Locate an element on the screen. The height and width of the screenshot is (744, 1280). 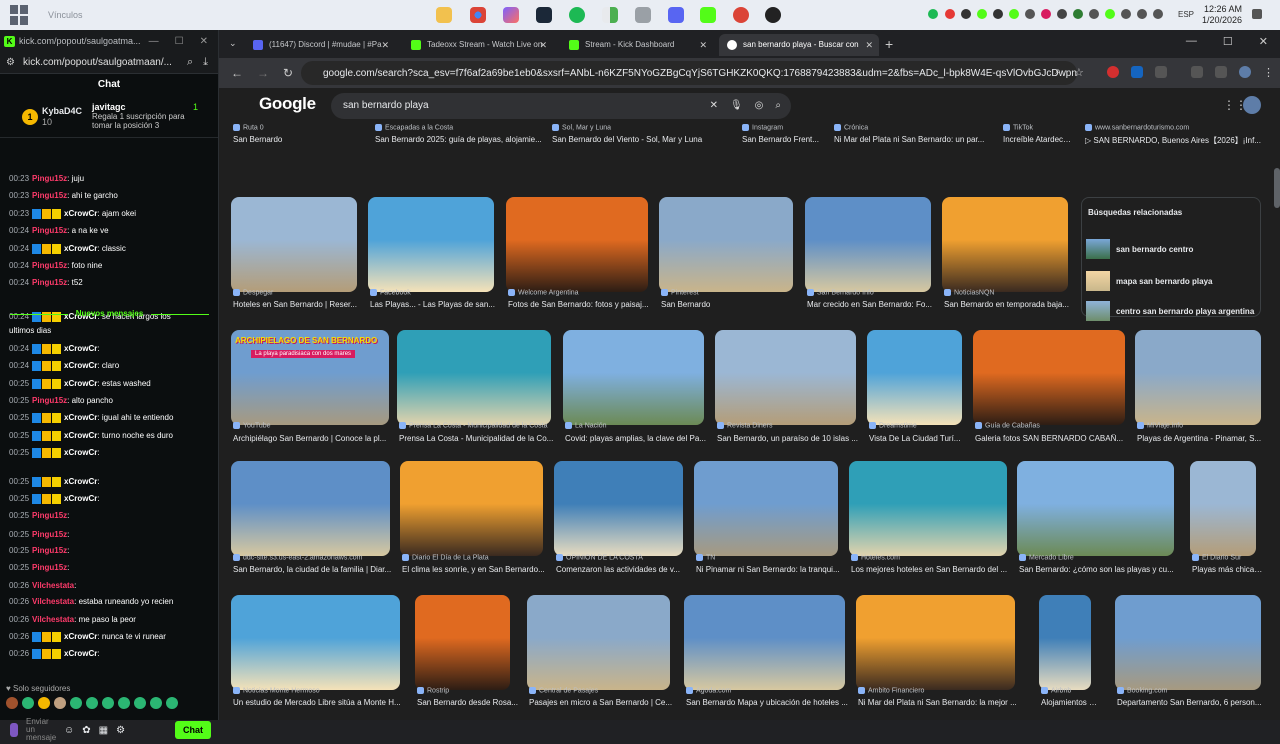
result-source: TikTok is located at coordinates (1036, 127).